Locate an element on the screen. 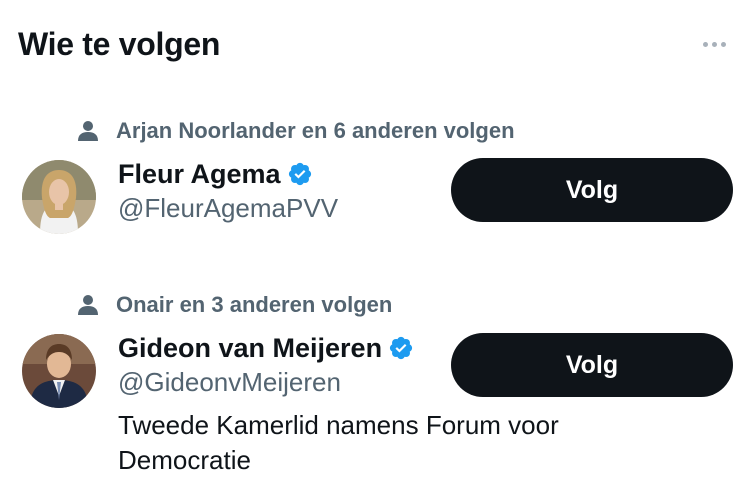 Image resolution: width=750 pixels, height=503 pixels. user-handle: @GideonvMeijeren is located at coordinates (229, 382).